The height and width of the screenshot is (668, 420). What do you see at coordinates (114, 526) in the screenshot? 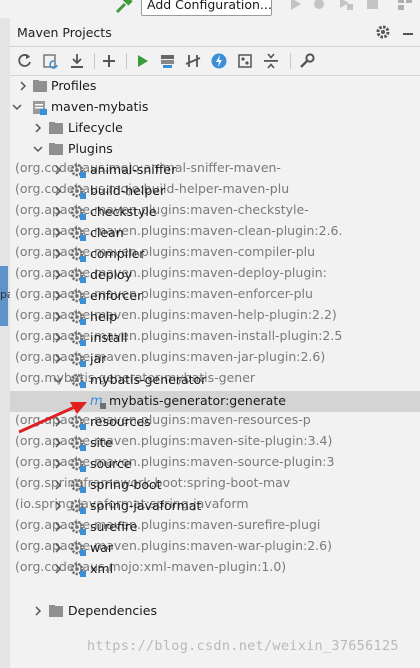
I see `plugin-name: surefire` at bounding box center [114, 526].